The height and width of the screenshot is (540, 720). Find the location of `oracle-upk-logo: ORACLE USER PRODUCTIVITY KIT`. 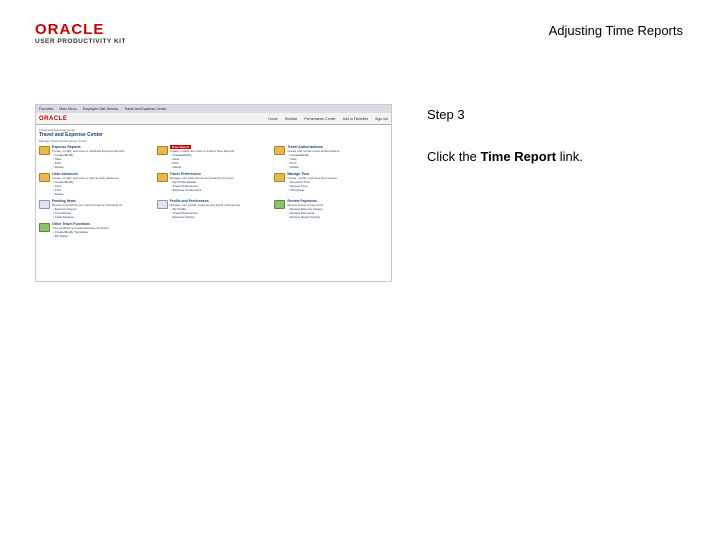

oracle-upk-logo: ORACLE USER PRODUCTIVITY KIT is located at coordinates (80, 33).